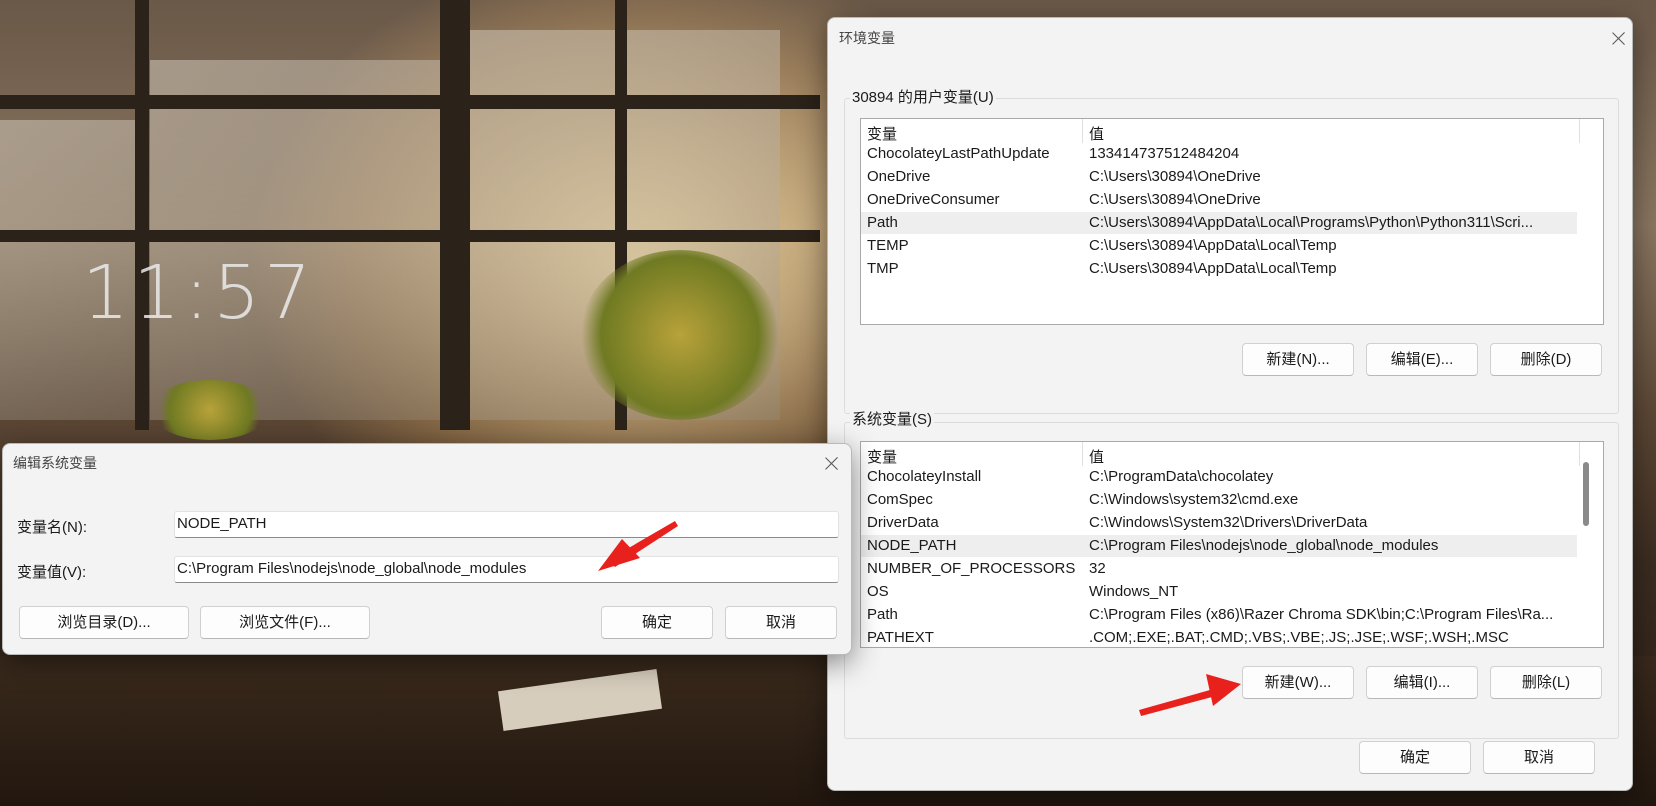 This screenshot has width=1656, height=806. Describe the element at coordinates (638, 546) in the screenshot. I see `arrow-to-value-field` at that location.